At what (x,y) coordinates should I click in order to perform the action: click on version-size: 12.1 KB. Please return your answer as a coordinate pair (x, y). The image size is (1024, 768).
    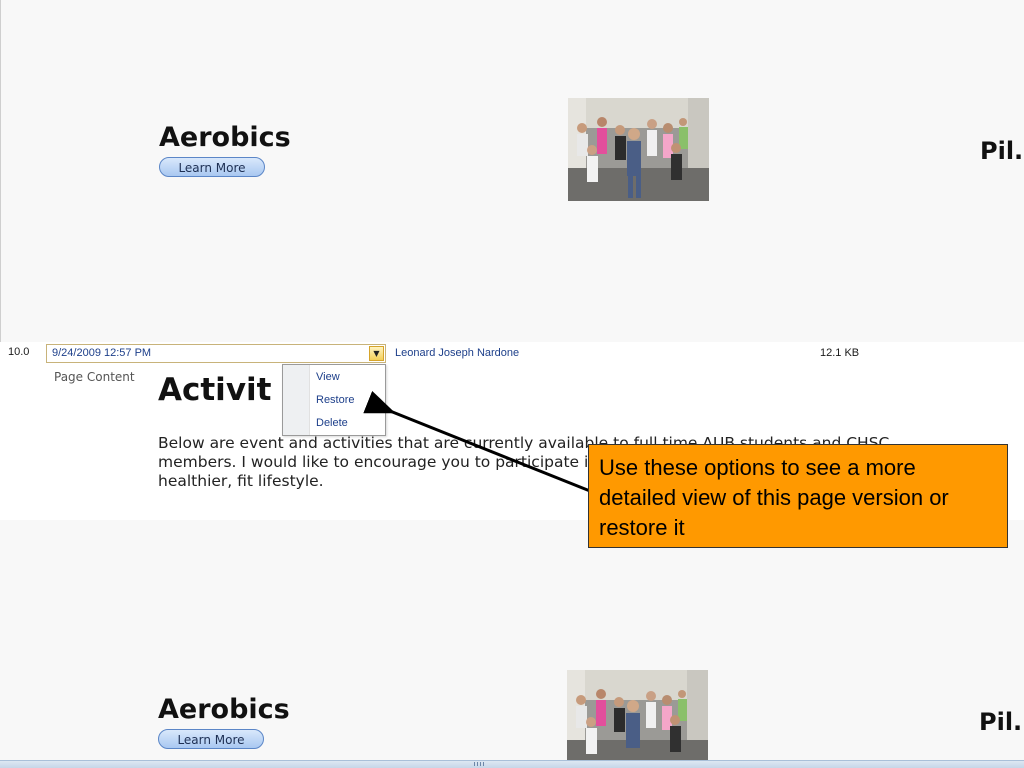
    Looking at the image, I should click on (840, 353).